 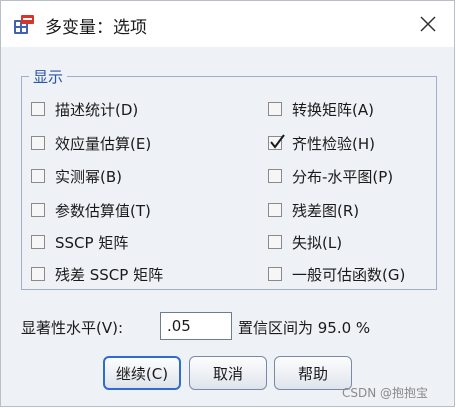 I want to click on checkbox-sscp-matrix: SSCP 矩阵, so click(x=79, y=242).